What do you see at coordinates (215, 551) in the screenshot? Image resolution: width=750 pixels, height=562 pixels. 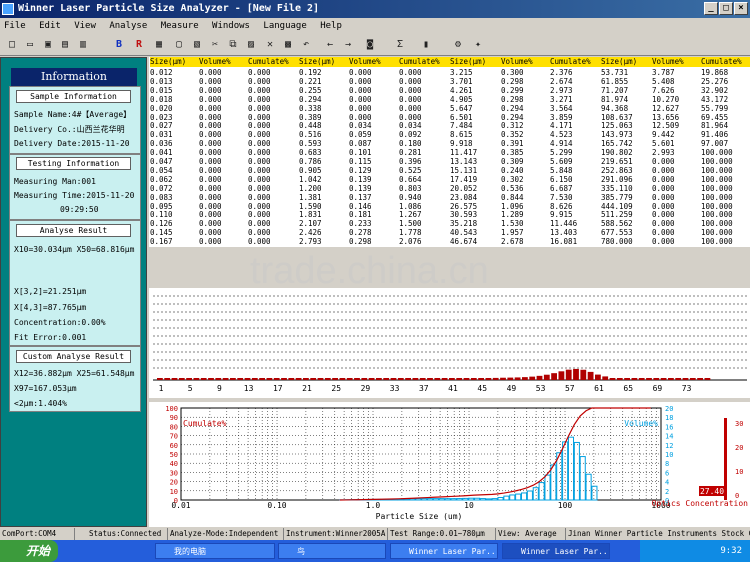 I see `task-my-computer: 我的电脑` at bounding box center [215, 551].